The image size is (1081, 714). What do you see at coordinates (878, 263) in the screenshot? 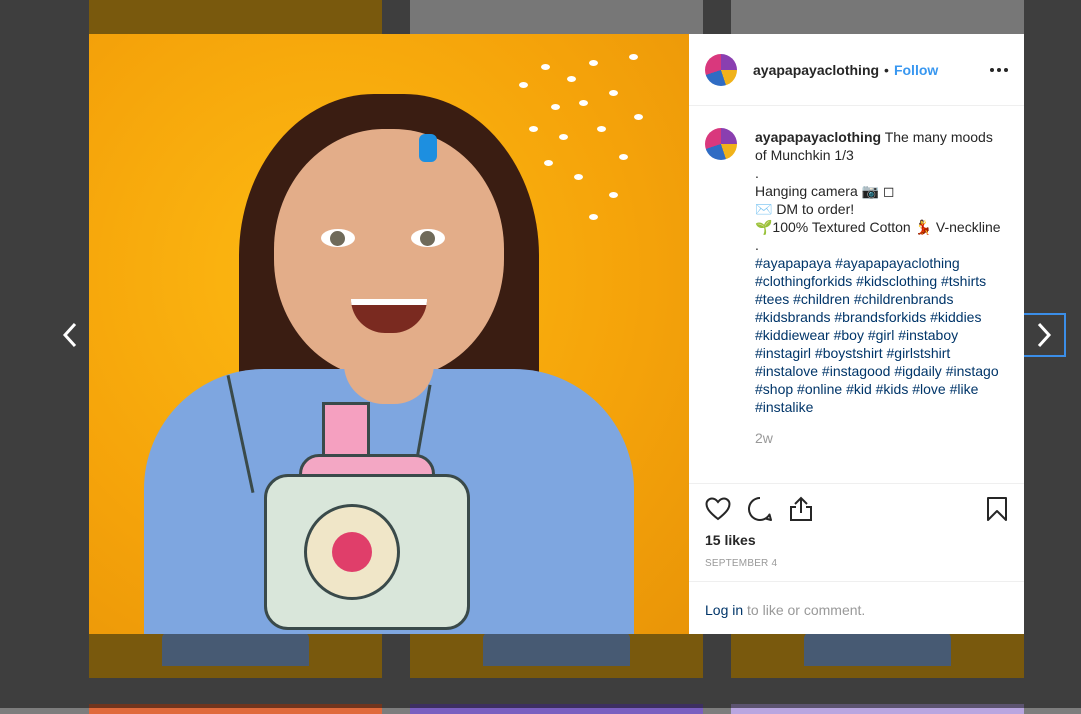
I see `hashtag-line: #ayapapaya #ayapapayaclothing` at bounding box center [878, 263].